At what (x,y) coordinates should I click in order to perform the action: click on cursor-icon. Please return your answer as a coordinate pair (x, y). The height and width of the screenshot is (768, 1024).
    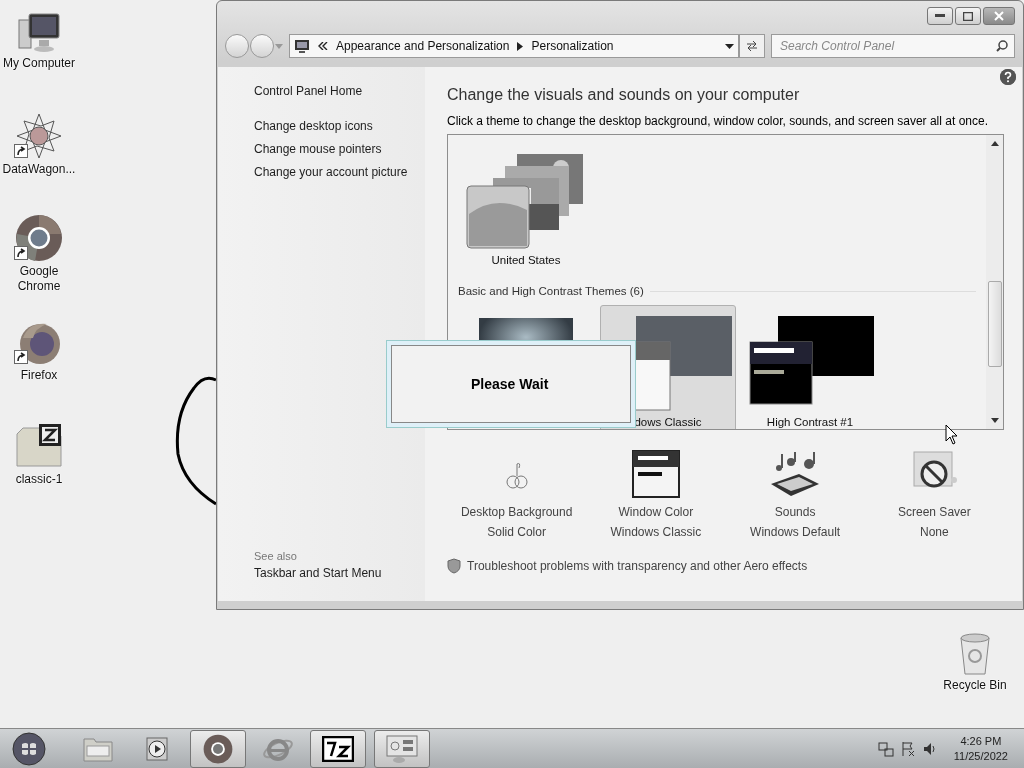
    Looking at the image, I should click on (952, 435).